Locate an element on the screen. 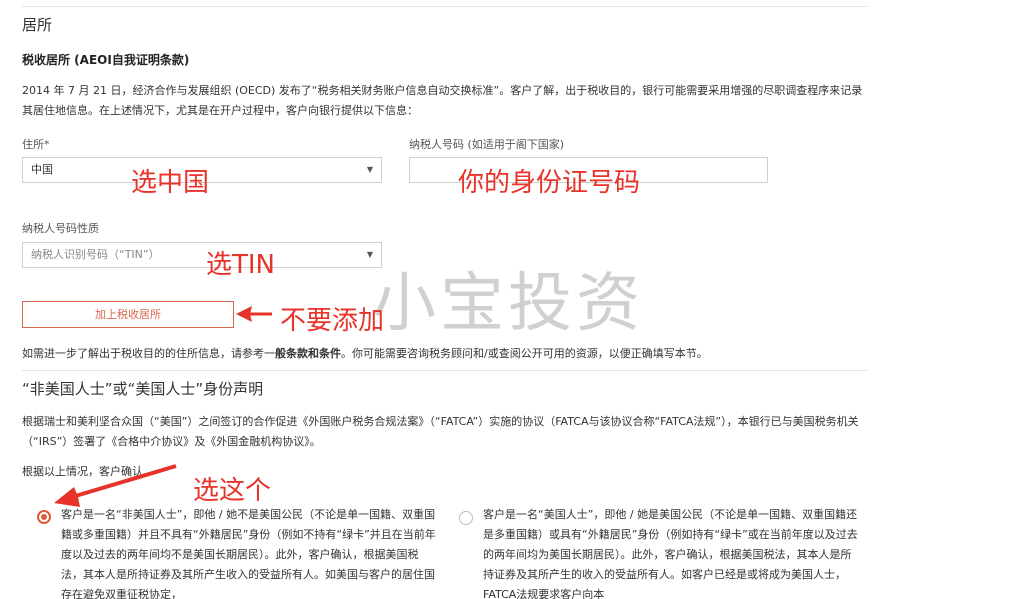  left-arrow-icon is located at coordinates (254, 314).